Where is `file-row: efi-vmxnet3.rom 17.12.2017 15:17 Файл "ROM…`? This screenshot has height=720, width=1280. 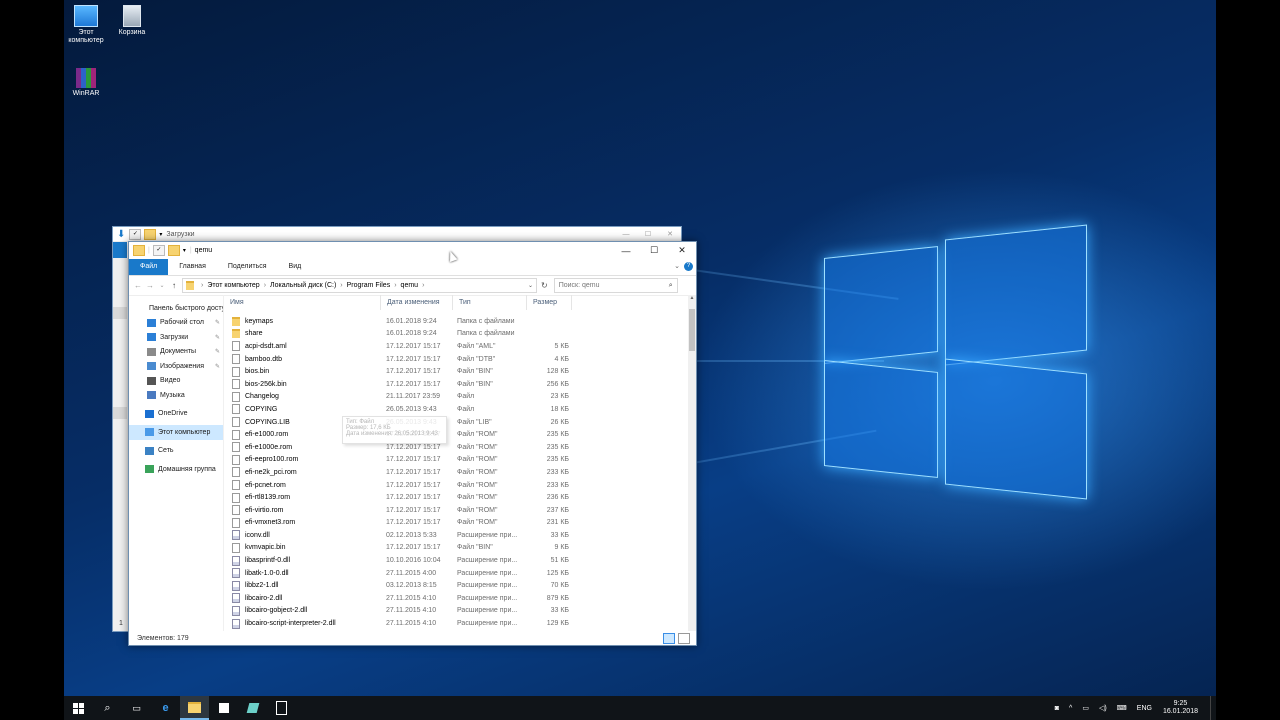 file-row: efi-vmxnet3.rom 17.12.2017 15:17 Файл "ROM… is located at coordinates (460, 523).